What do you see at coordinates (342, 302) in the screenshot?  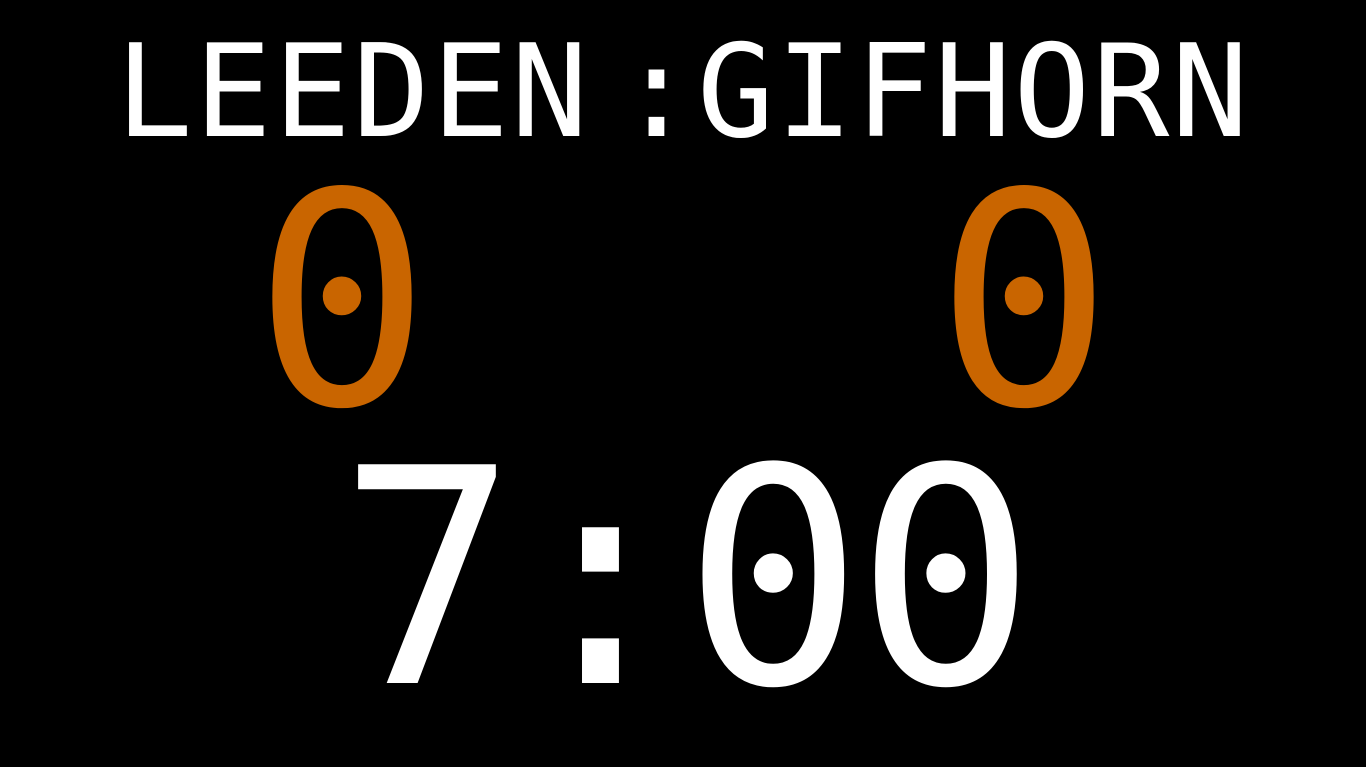 I see `home-score: 0` at bounding box center [342, 302].